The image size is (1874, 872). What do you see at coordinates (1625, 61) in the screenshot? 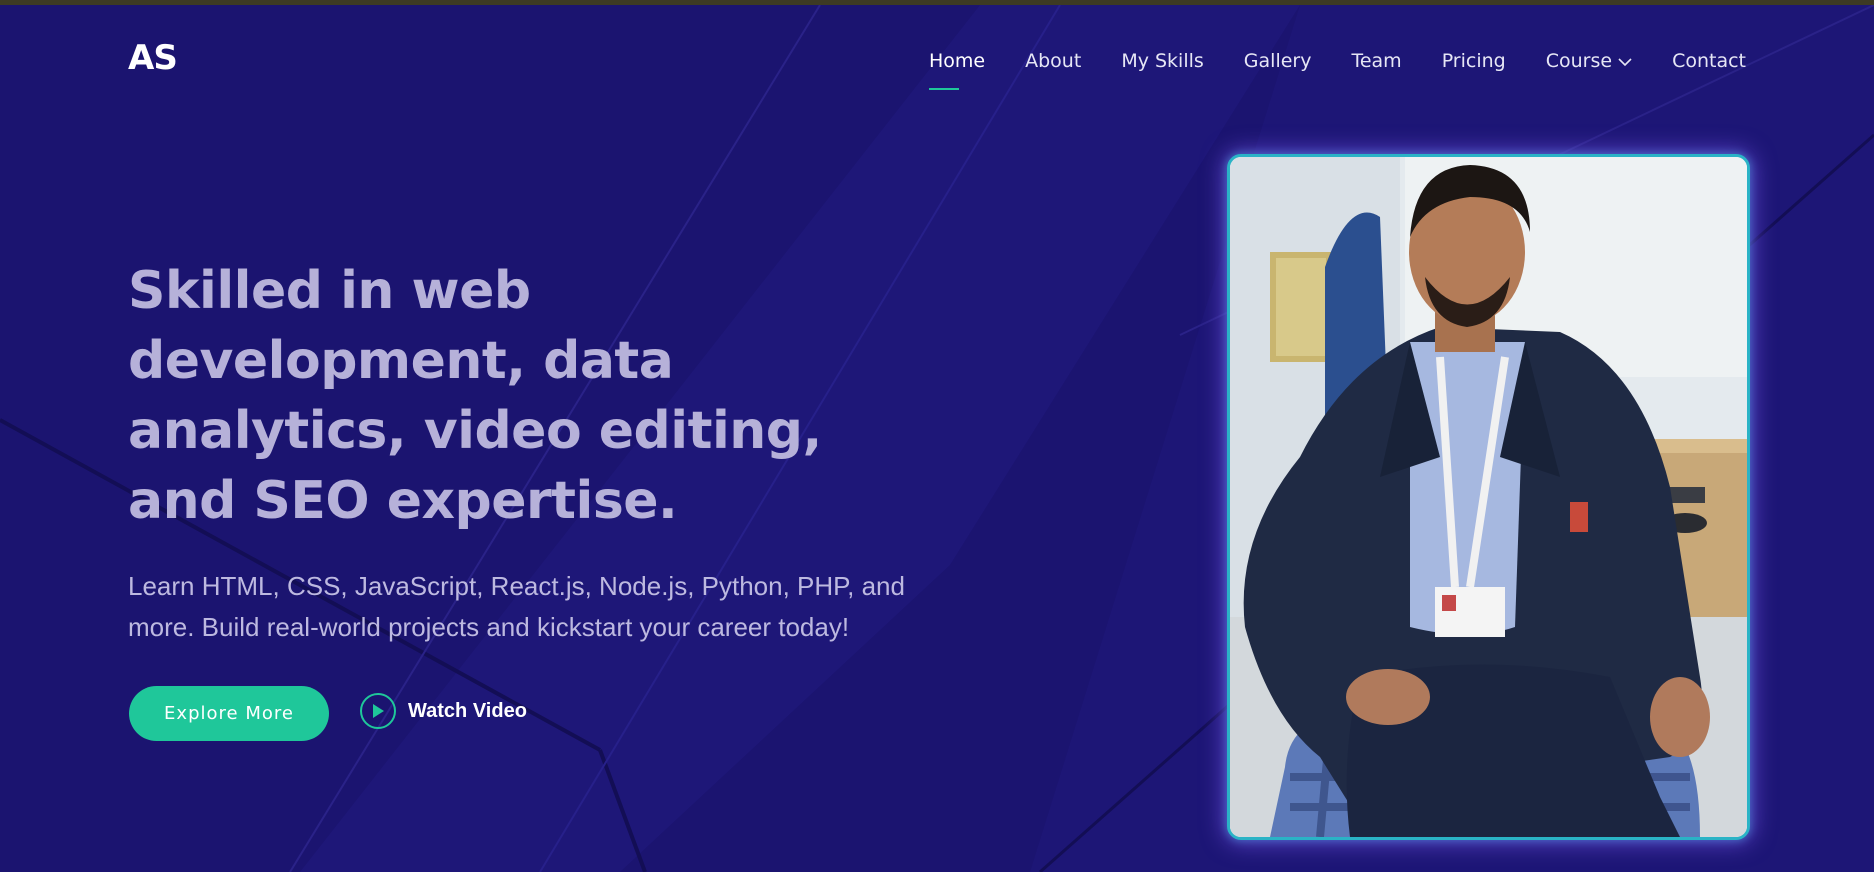
I see `chevron-down-icon` at bounding box center [1625, 61].